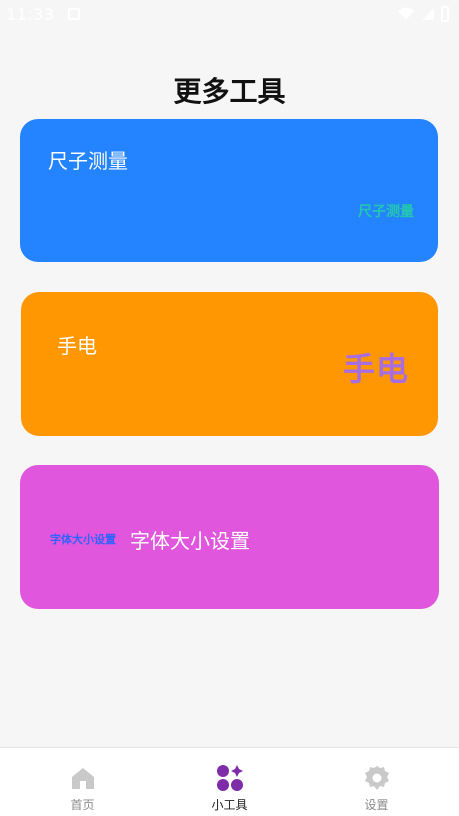 This screenshot has width=459, height=816. Describe the element at coordinates (406, 13) in the screenshot. I see `wifi-icon` at that location.